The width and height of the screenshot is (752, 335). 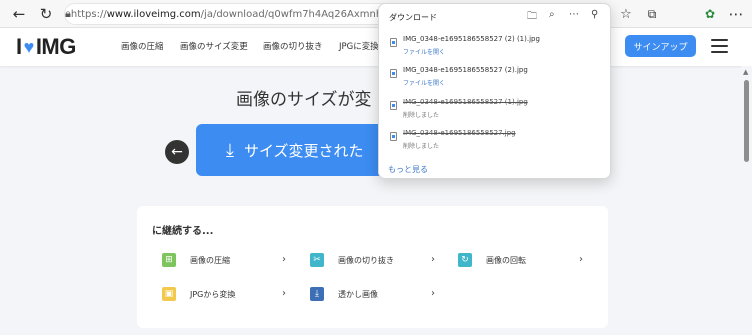 I want to click on tool-watermark: ⤓ 透かし画像, so click(x=344, y=294).